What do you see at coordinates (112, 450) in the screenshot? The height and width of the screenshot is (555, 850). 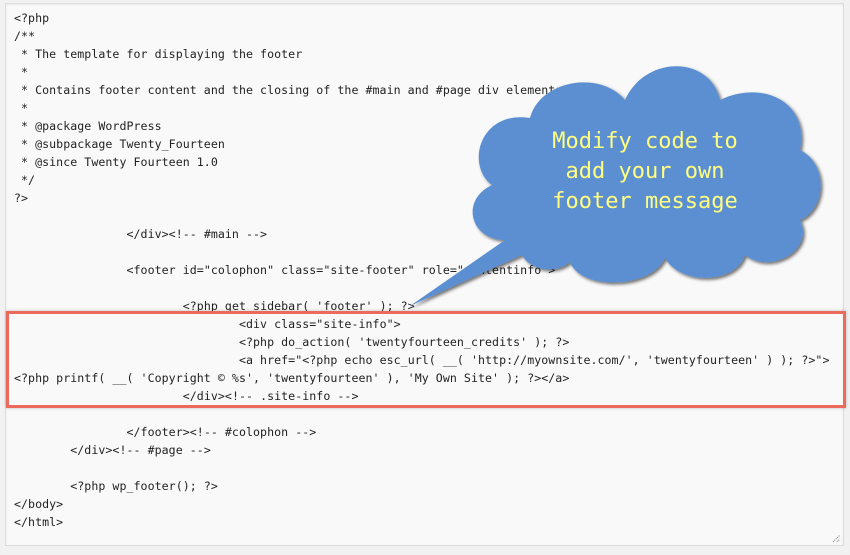 I see `code-line: </div><!-- #page -->` at bounding box center [112, 450].